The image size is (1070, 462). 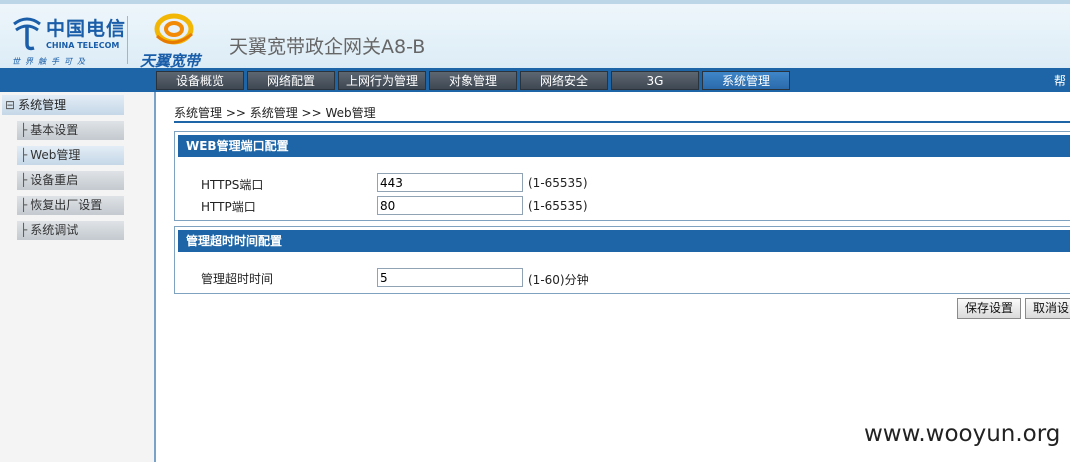 I want to click on timeout-input, so click(x=450, y=277).